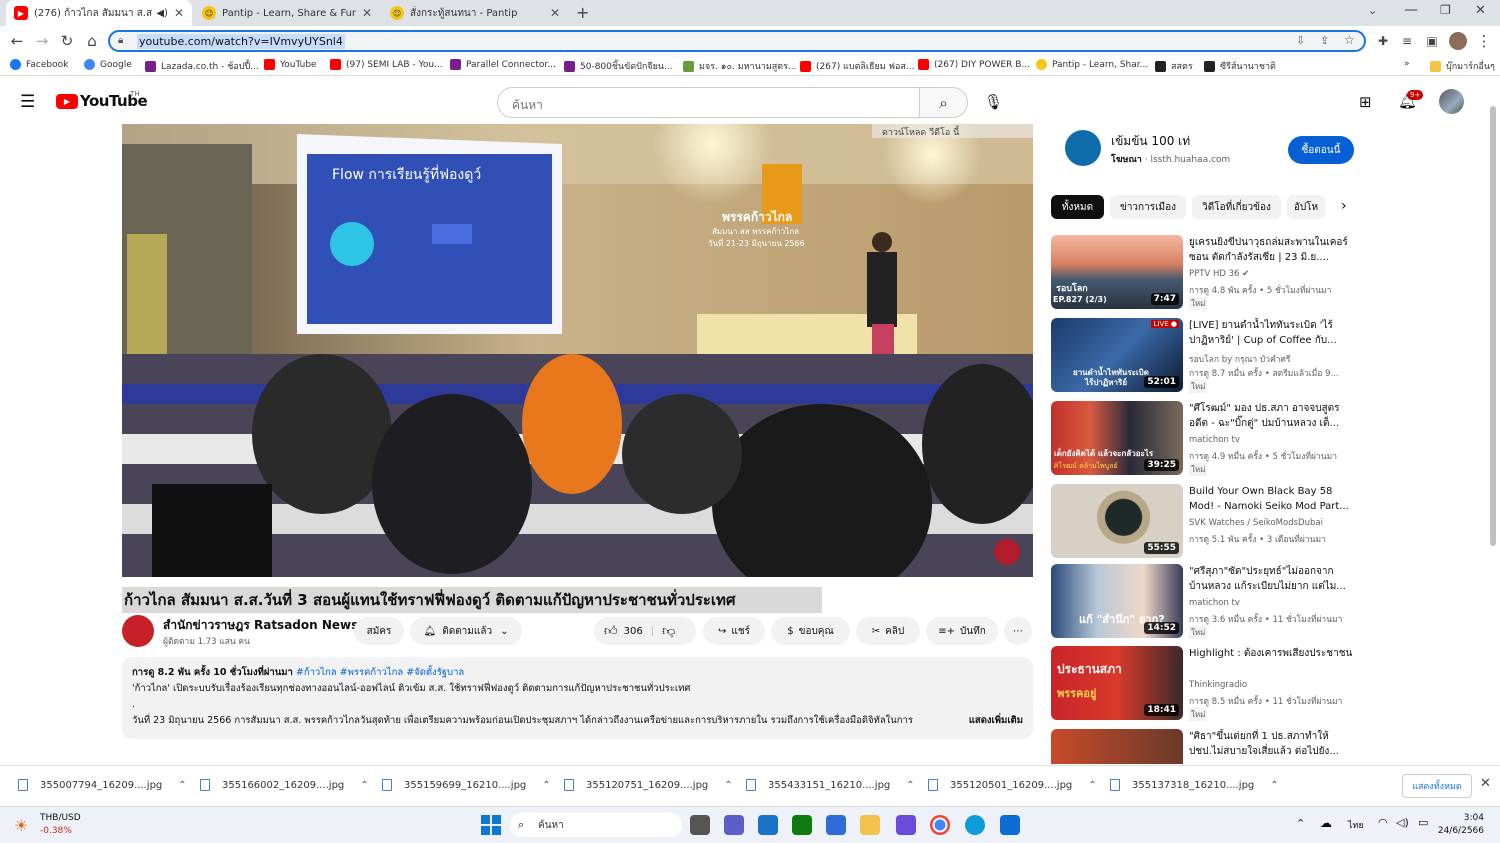 This screenshot has width=1500, height=843. What do you see at coordinates (1485, 783) in the screenshot?
I see `close-downloads-icon: ✕` at bounding box center [1485, 783].